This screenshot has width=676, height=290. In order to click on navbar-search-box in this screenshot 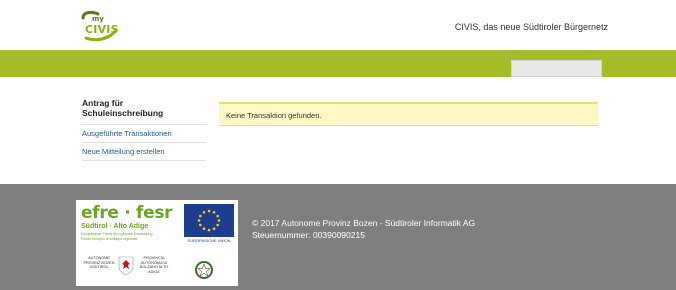, I will do `click(556, 68)`.